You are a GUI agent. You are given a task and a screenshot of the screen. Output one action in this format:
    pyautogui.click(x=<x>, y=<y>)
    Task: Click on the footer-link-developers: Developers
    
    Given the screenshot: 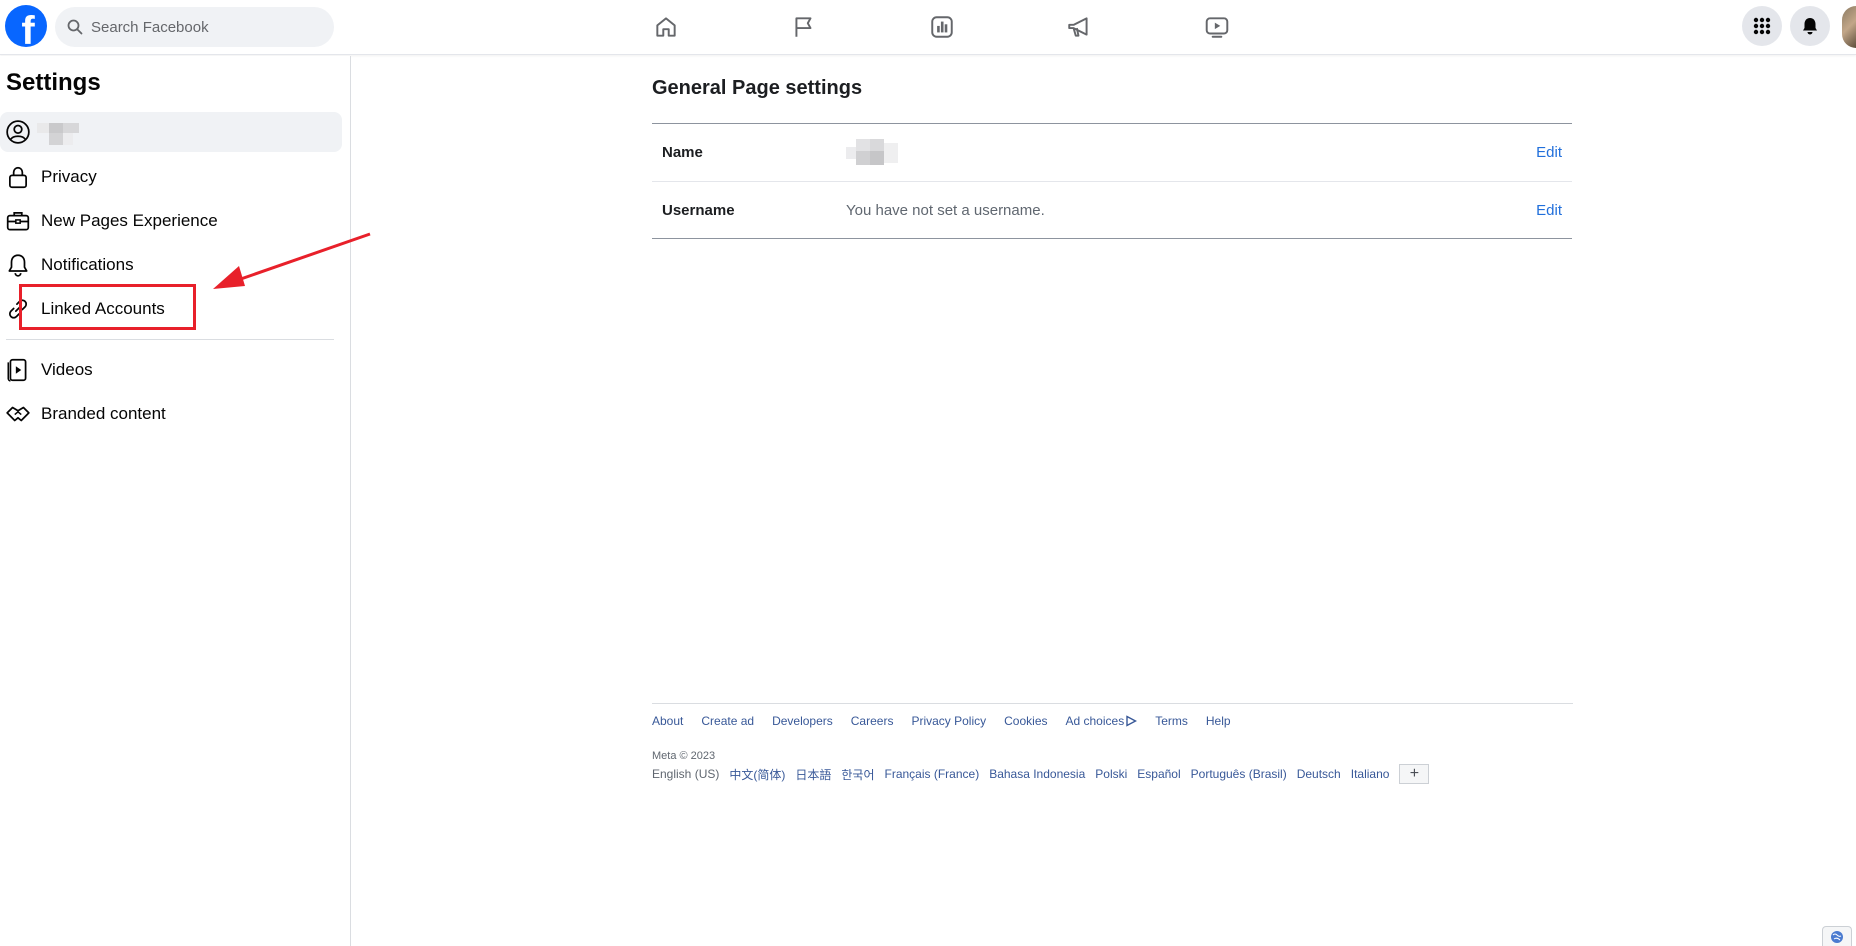 What is the action you would take?
    pyautogui.click(x=802, y=721)
    